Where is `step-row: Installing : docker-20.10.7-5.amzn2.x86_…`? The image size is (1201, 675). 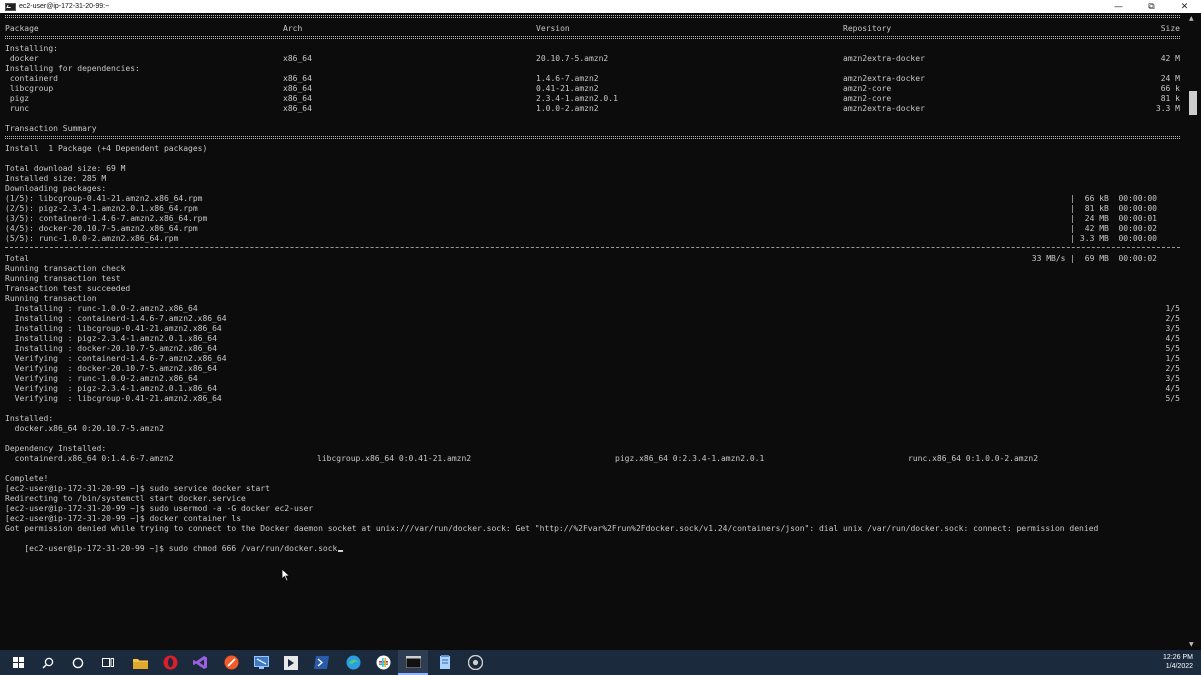 step-row: Installing : docker-20.10.7-5.amzn2.x86_… is located at coordinates (592, 349).